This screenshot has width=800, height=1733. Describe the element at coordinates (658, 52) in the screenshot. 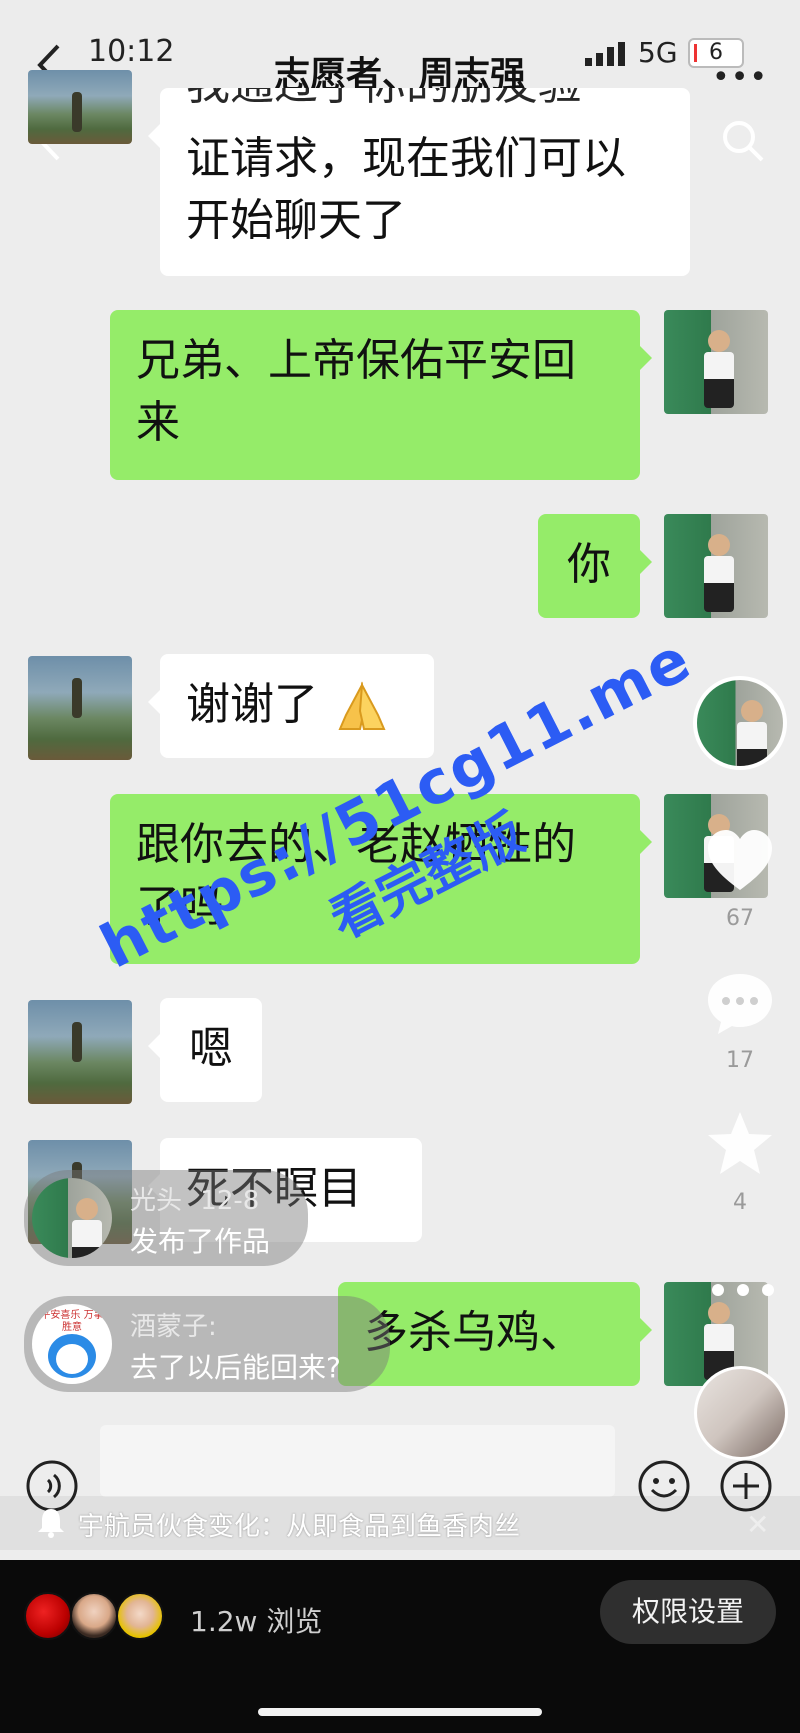

I see `network-type: 5G` at that location.